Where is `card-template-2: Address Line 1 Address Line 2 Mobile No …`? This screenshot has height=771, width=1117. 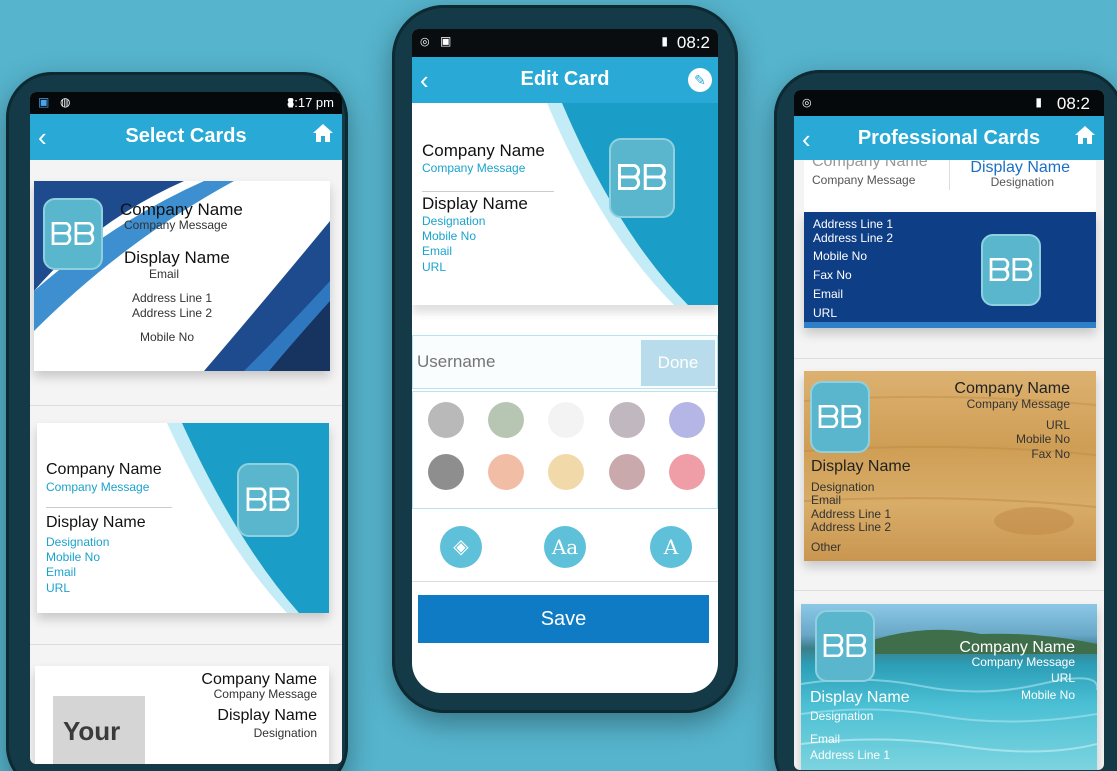
card-template-2: Address Line 1 Address Line 2 Mobile No … is located at coordinates (950, 270).